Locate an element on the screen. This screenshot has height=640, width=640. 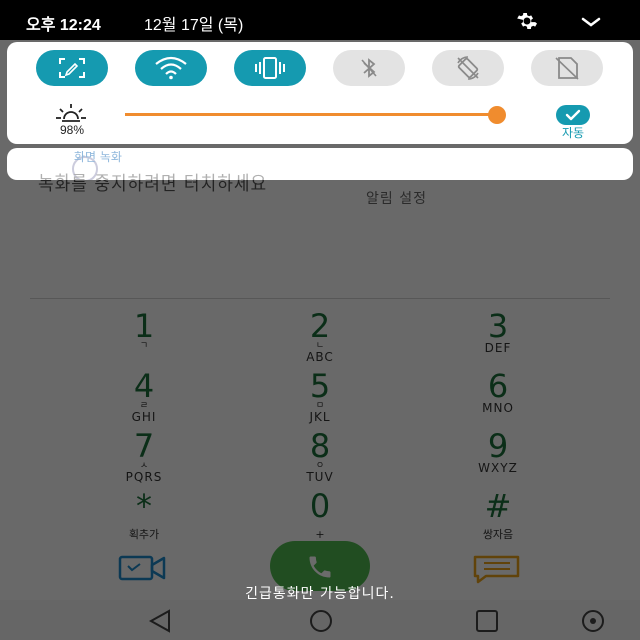
key-digit: 5 is located at coordinates (320, 386).